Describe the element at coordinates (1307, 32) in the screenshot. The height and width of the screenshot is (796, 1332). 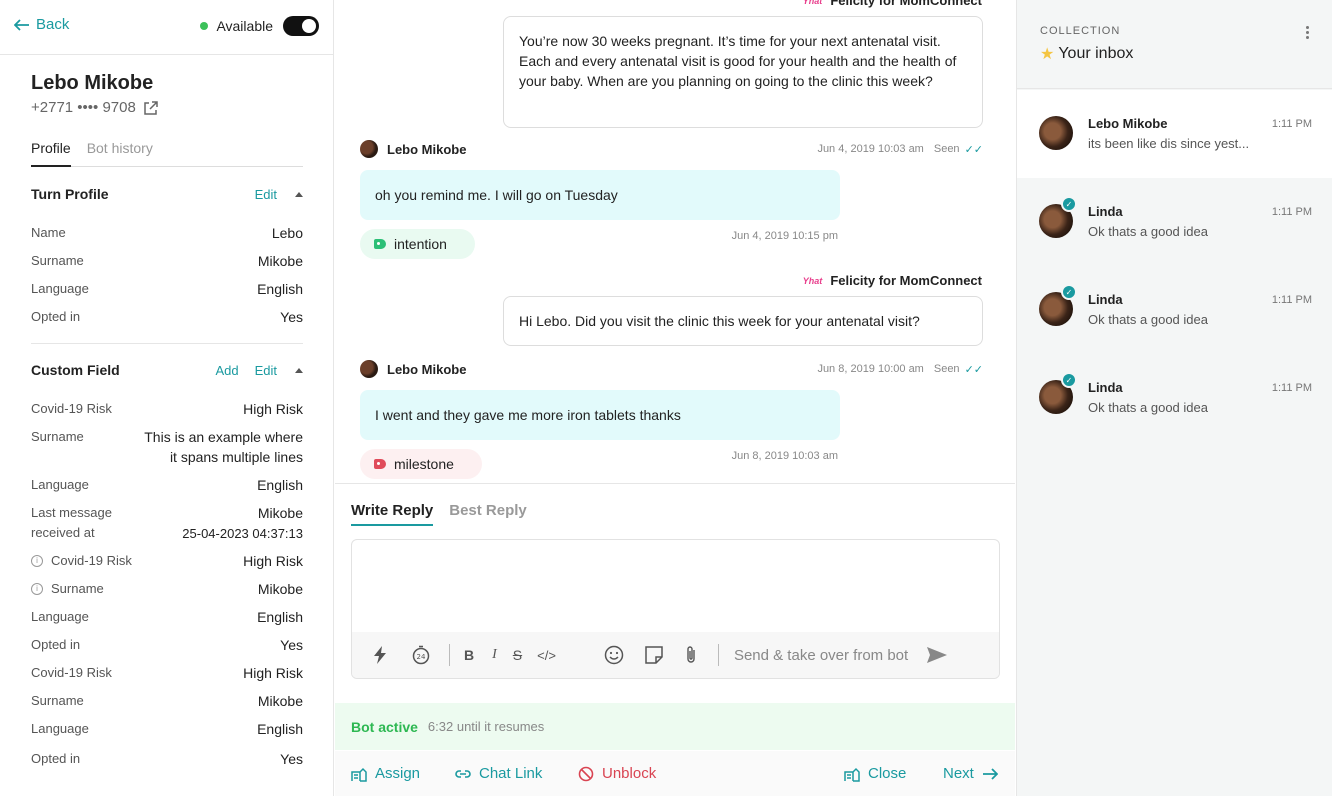
I see `more-options-icon` at that location.